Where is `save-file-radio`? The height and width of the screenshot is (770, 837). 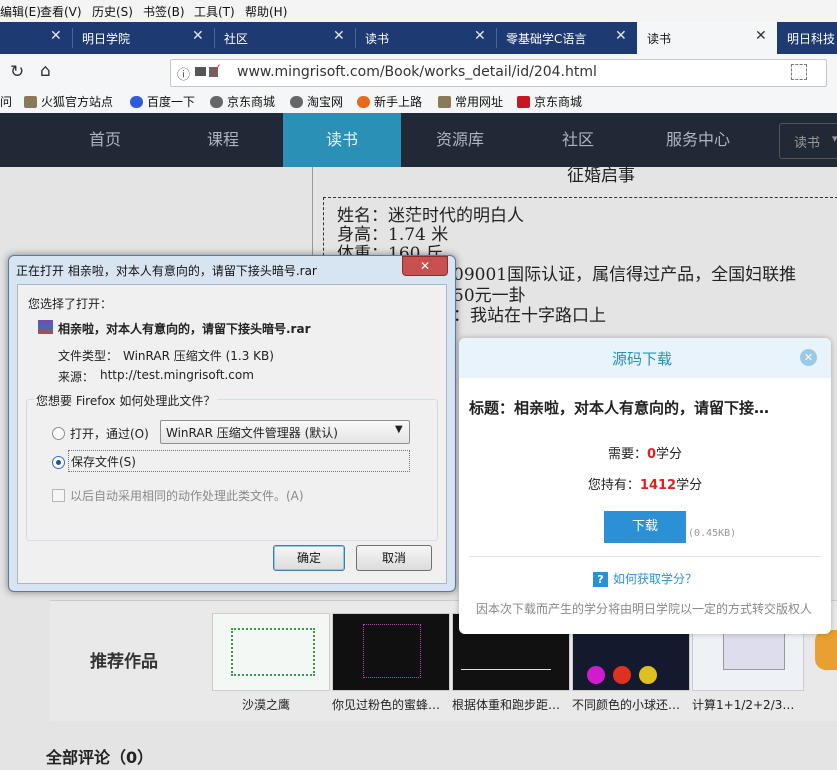
save-file-radio is located at coordinates (58, 462).